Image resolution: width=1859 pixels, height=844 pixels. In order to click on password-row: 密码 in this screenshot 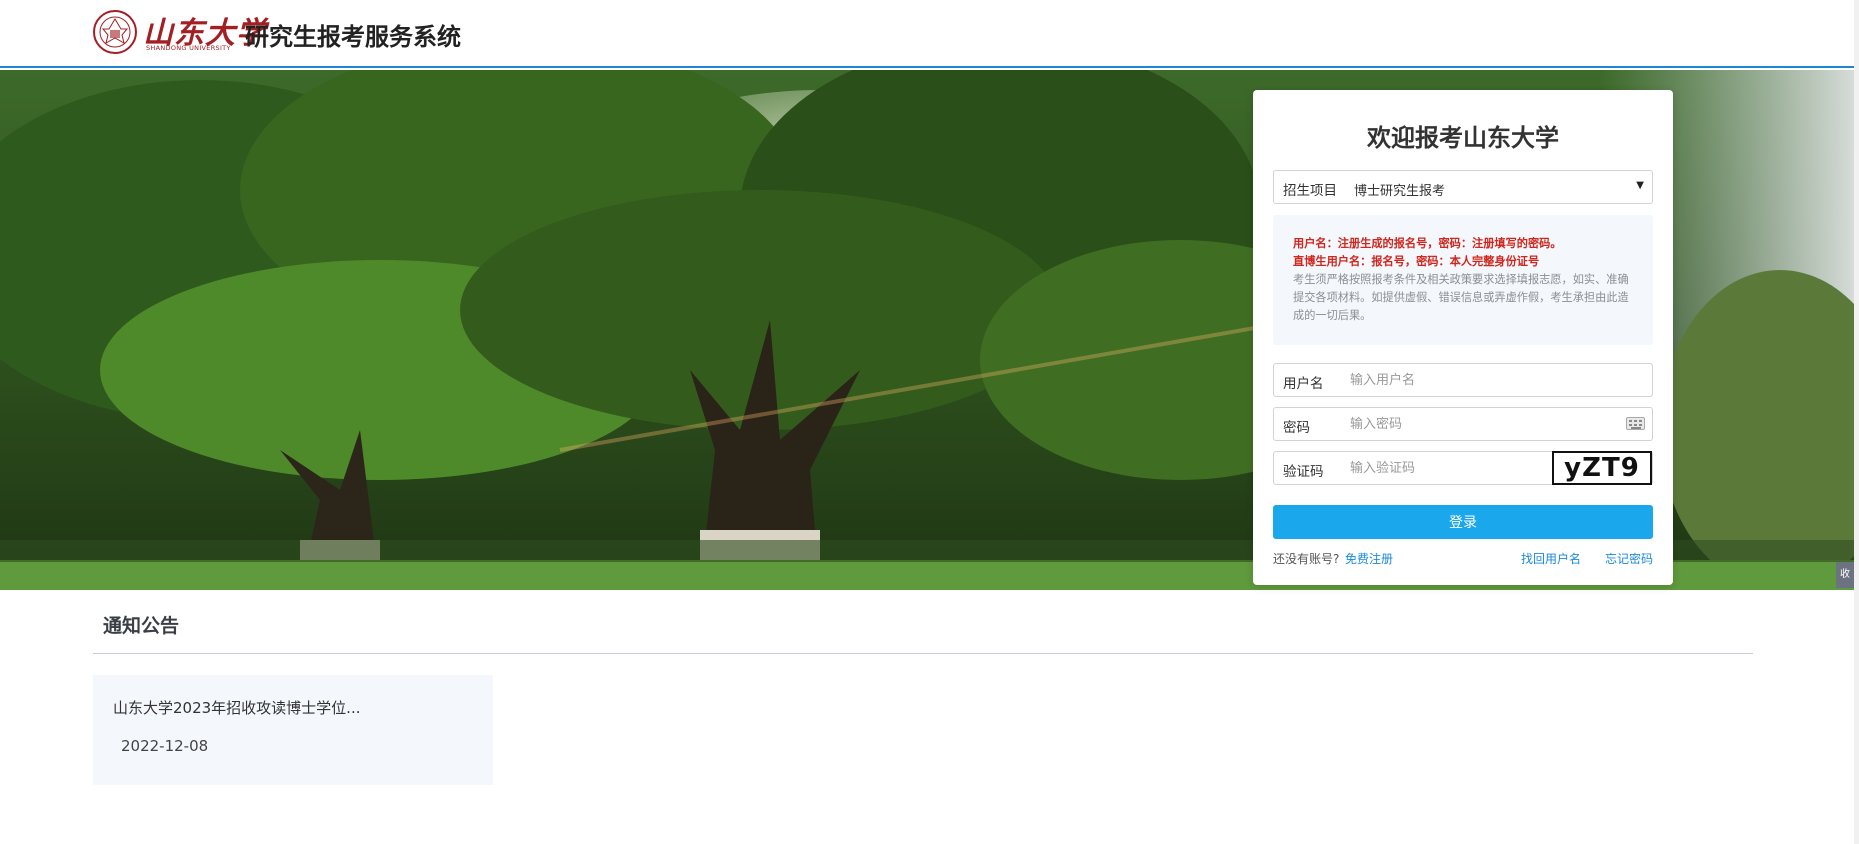, I will do `click(1463, 424)`.